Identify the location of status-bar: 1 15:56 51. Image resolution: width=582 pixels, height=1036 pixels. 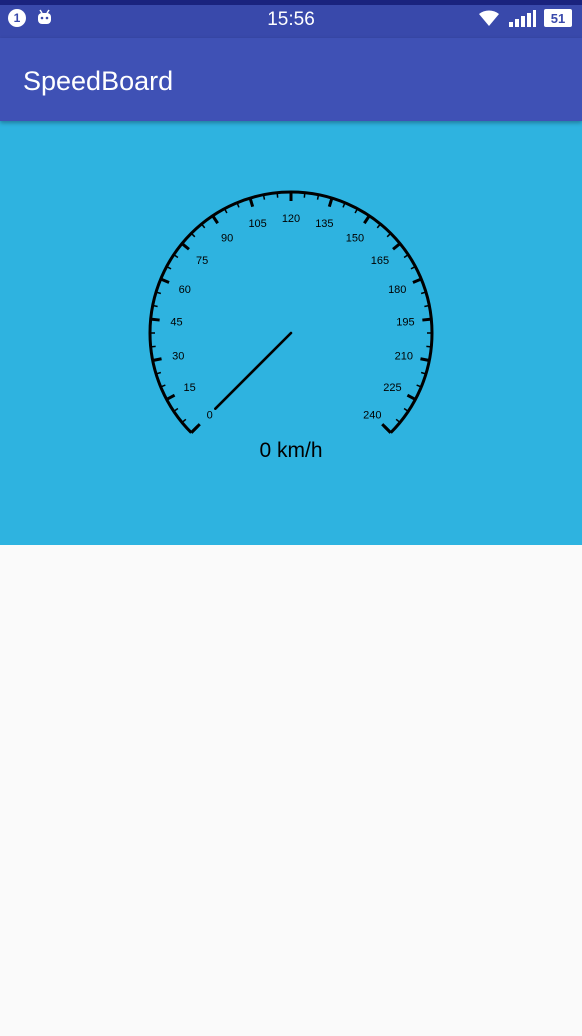
(291, 19).